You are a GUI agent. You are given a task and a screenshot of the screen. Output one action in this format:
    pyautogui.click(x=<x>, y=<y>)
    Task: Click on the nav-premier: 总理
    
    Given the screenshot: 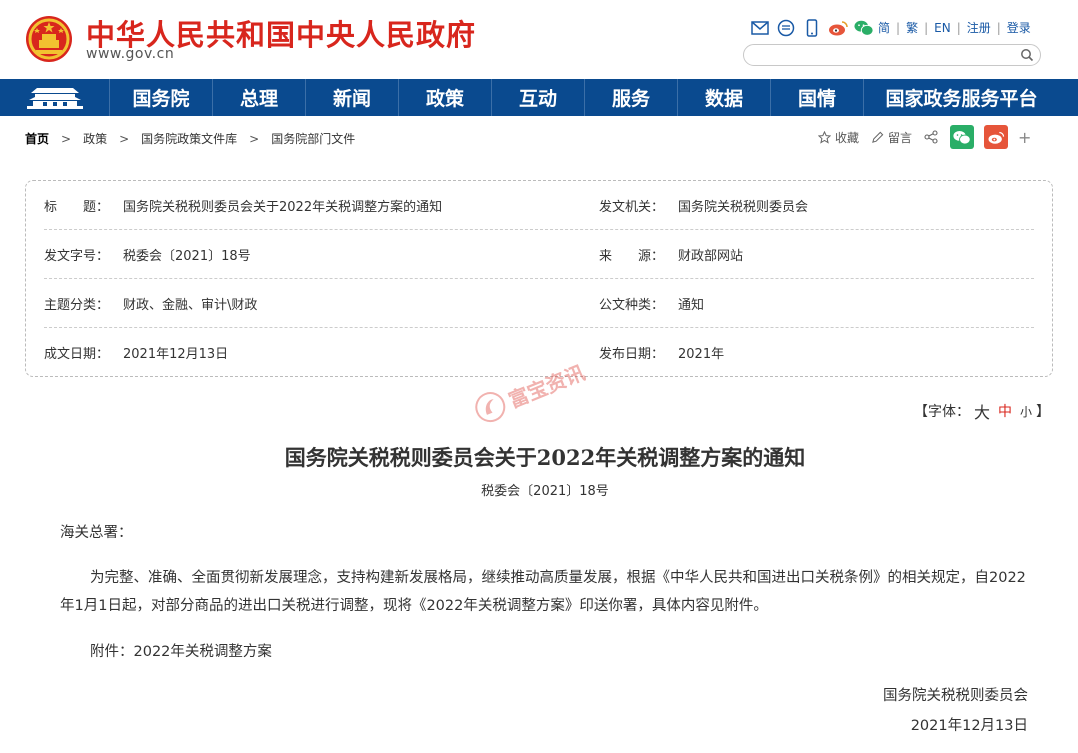 What is the action you would take?
    pyautogui.click(x=259, y=97)
    